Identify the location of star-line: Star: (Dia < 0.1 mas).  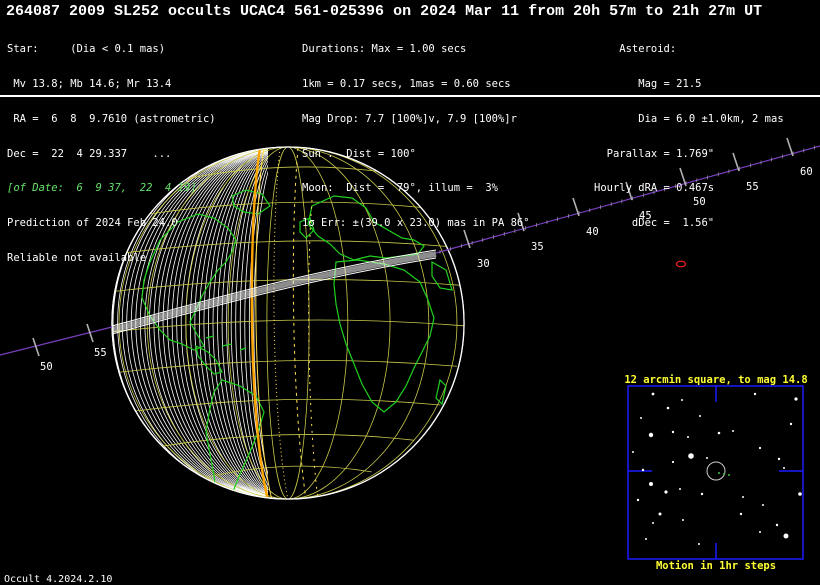
(86, 49).